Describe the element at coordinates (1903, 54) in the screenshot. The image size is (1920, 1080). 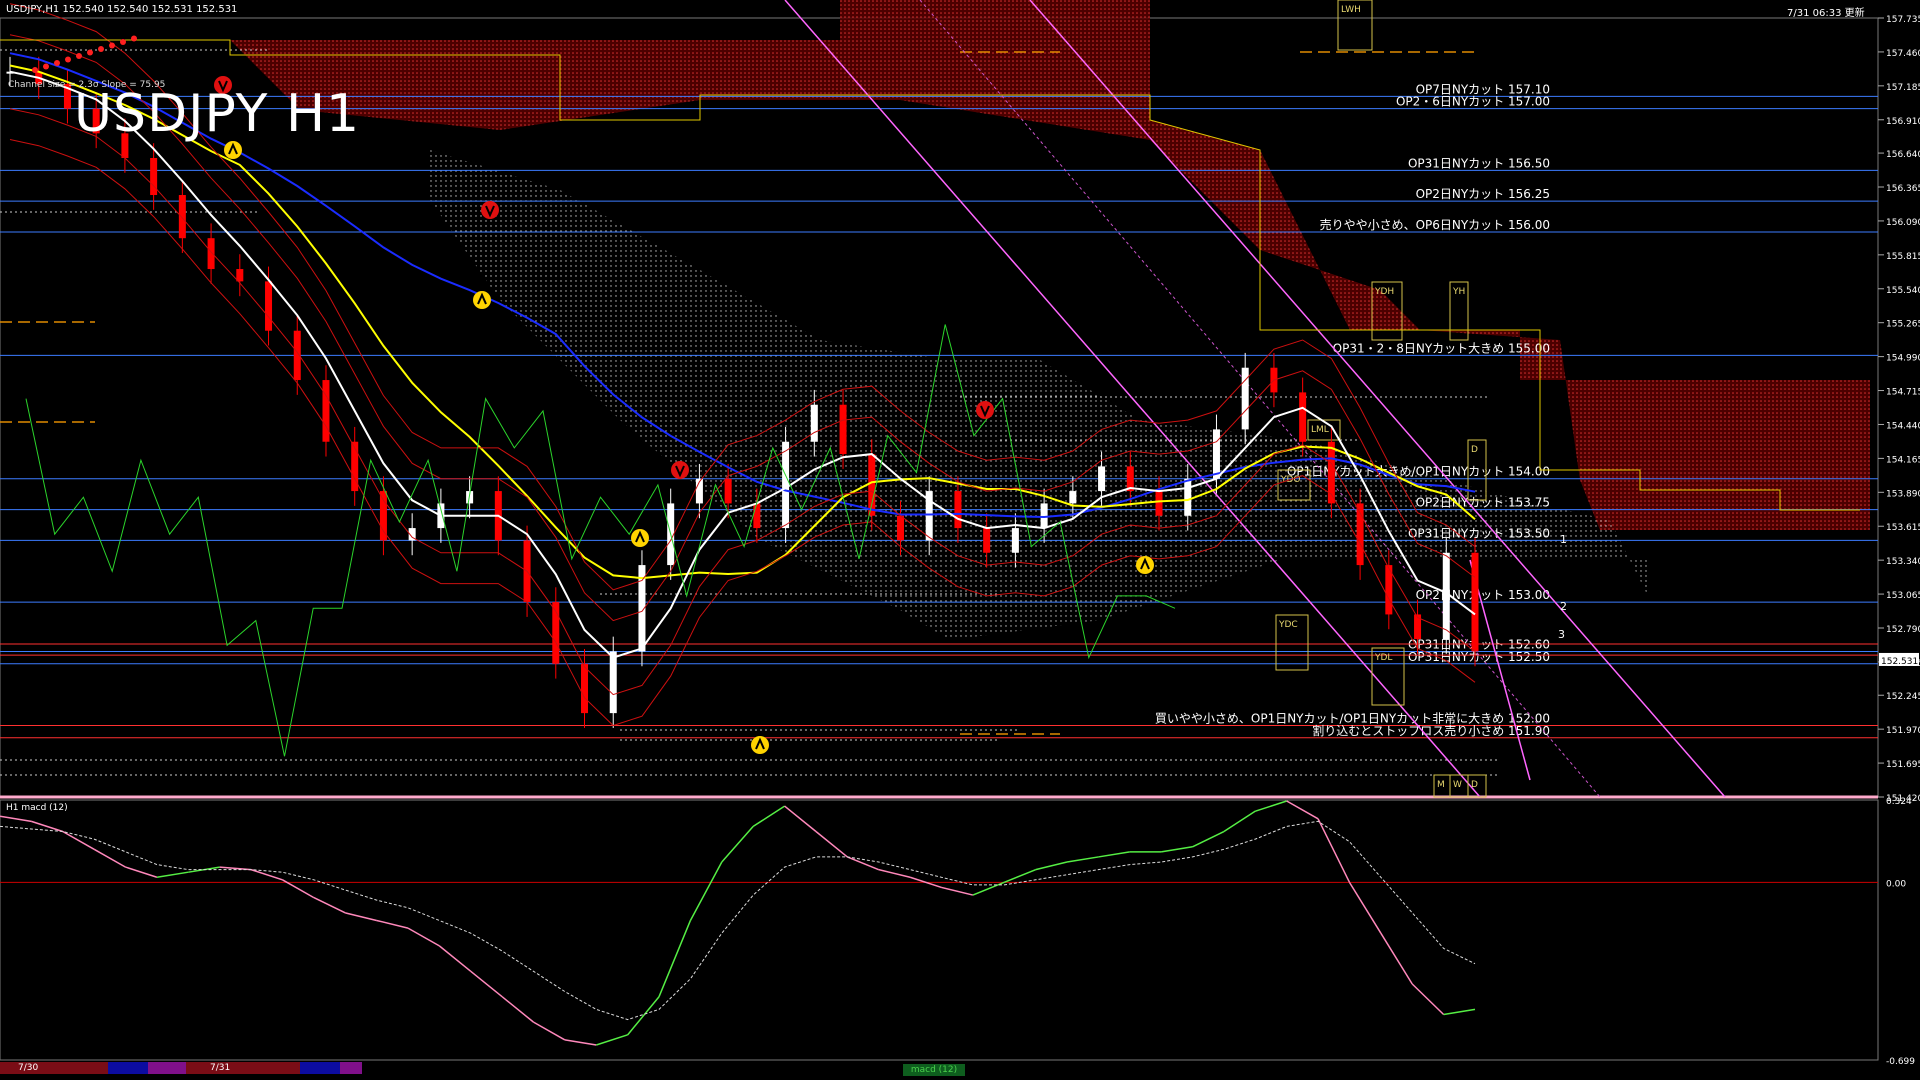
I see `price-tick-label: 157.460` at that location.